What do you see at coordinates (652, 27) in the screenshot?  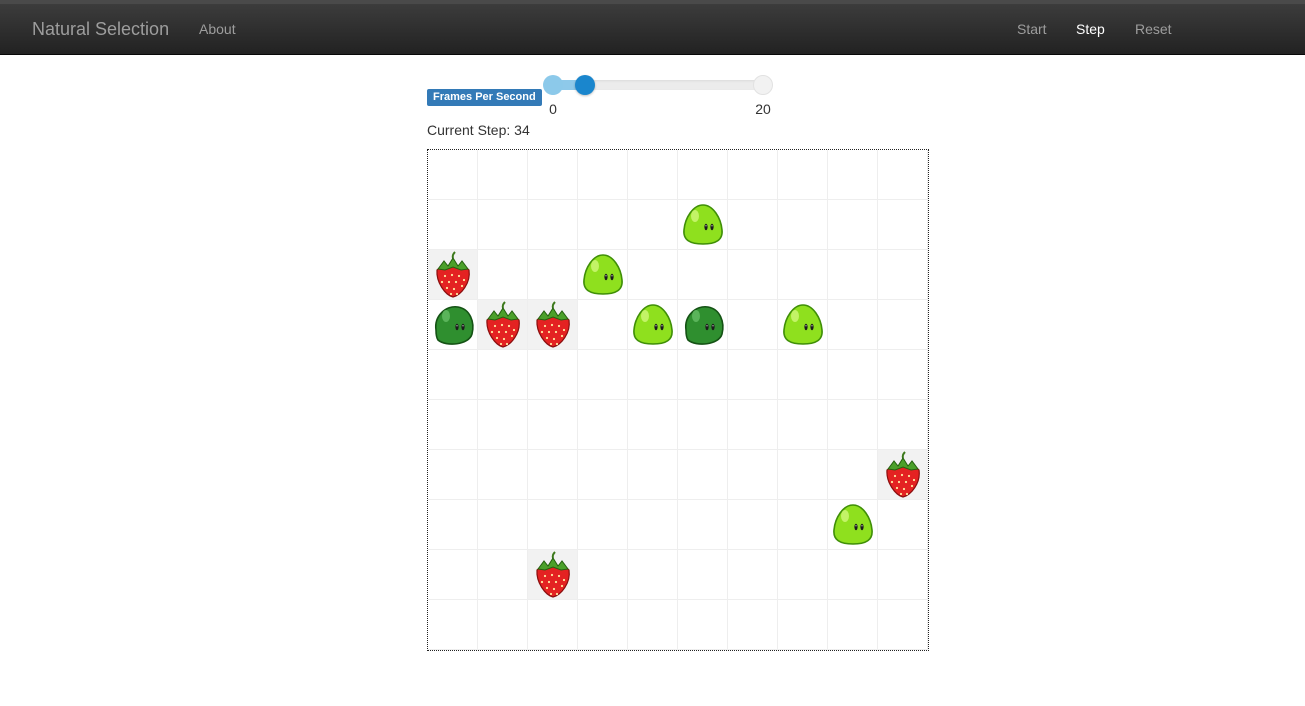 I see `navbar: Natural Selection About Start Step Reset` at bounding box center [652, 27].